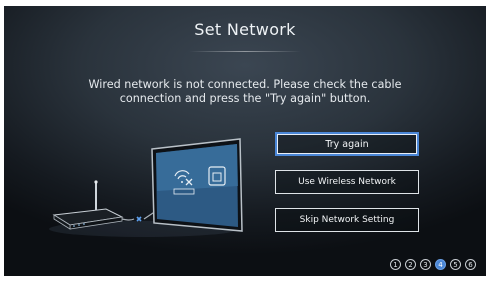 The image size is (490, 282). What do you see at coordinates (347, 220) in the screenshot?
I see `skip-network-setting-button: Skip Network Setting` at bounding box center [347, 220].